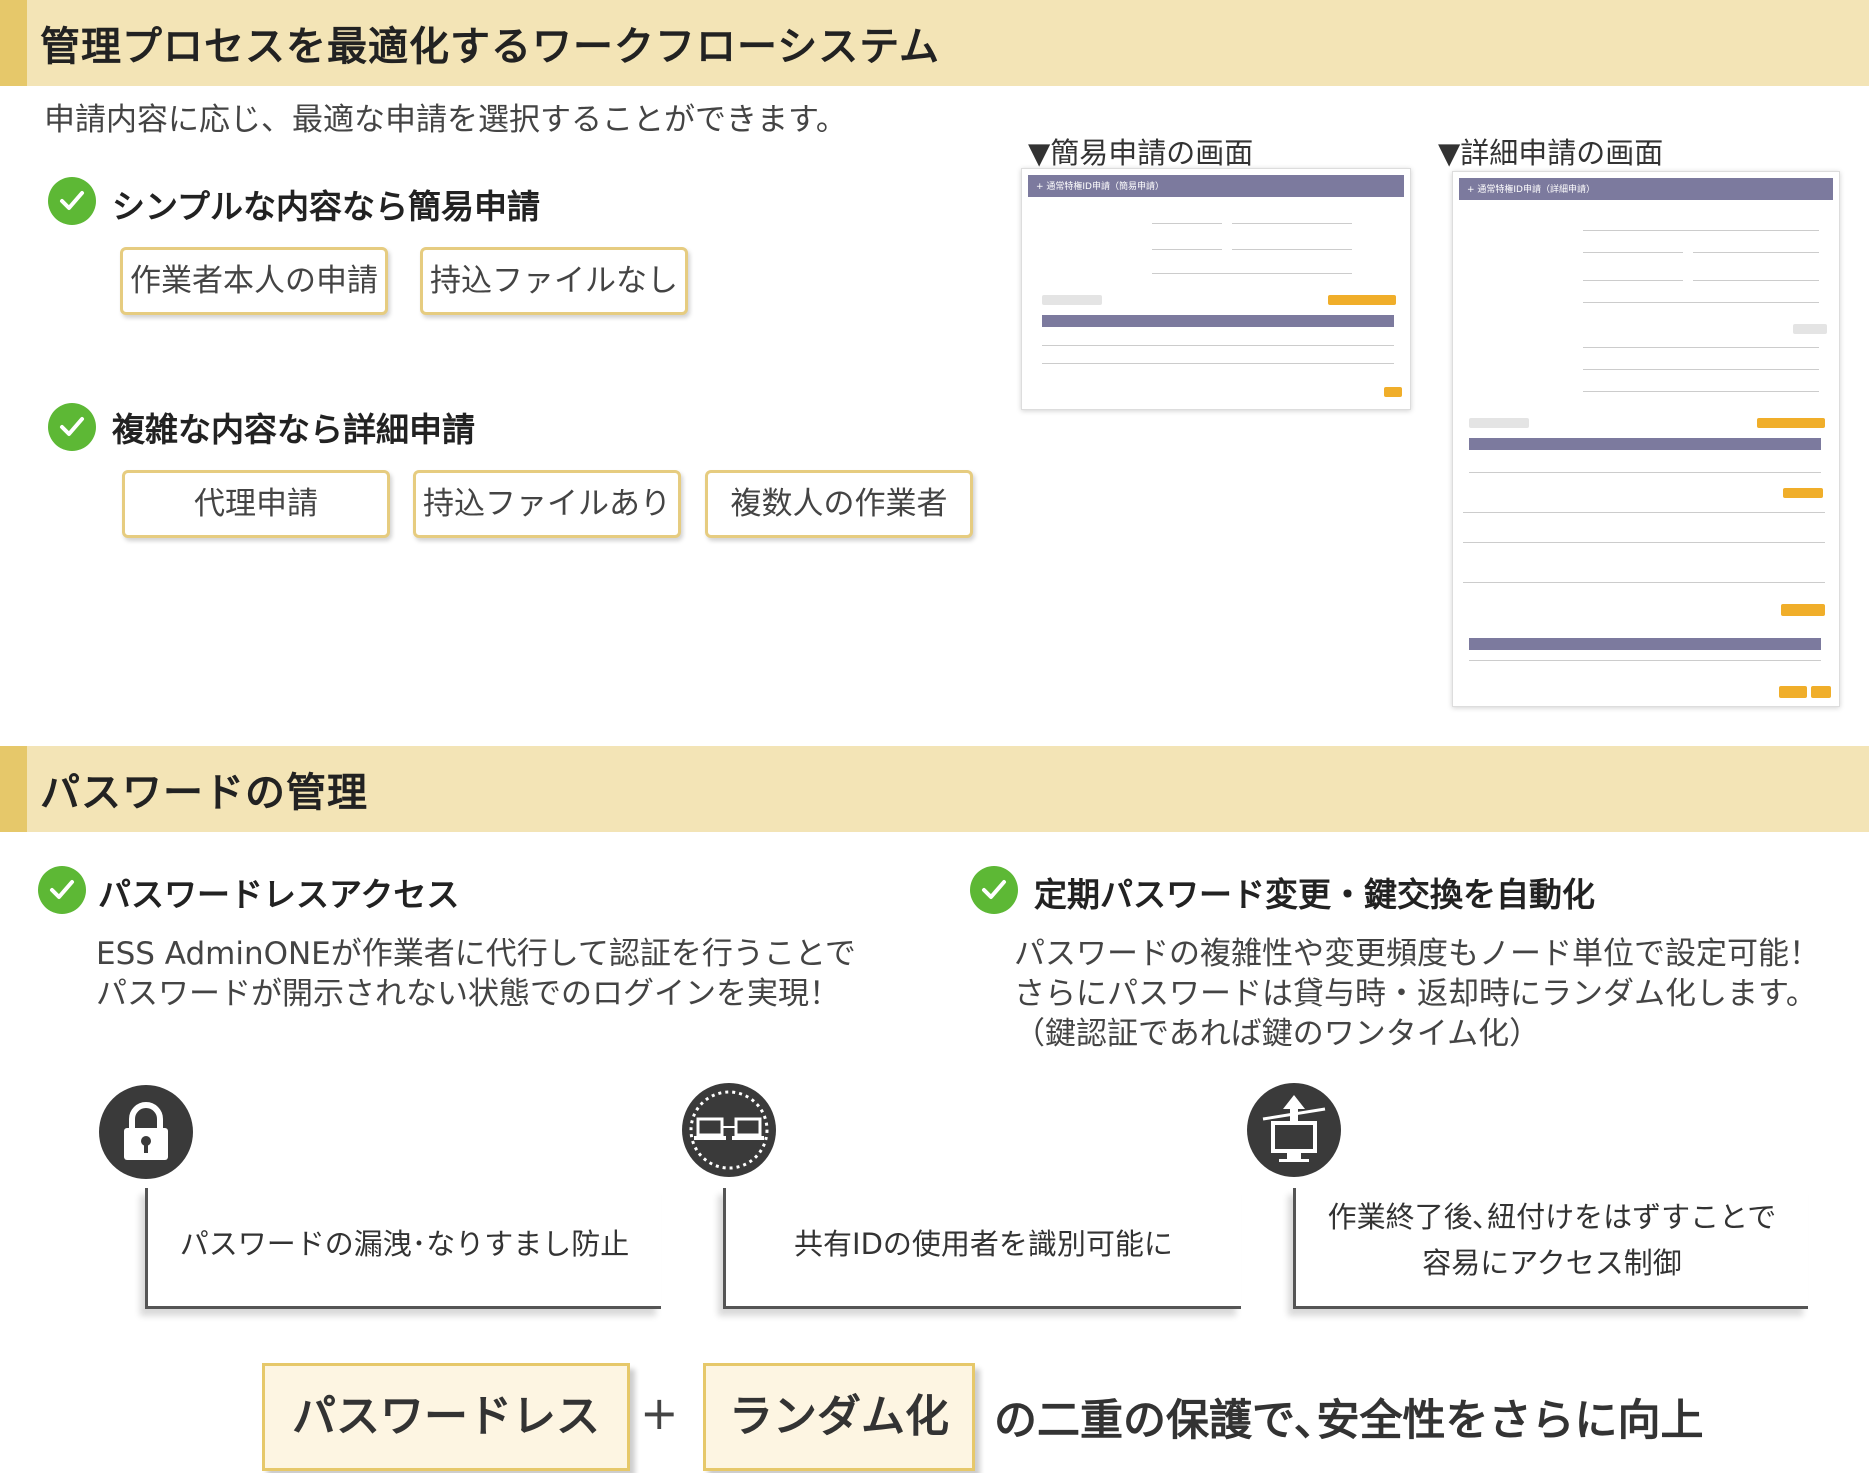  I want to click on feature-card-leak-prevention: パスワードの漏洩･なりすまし防止, so click(403, 1248).